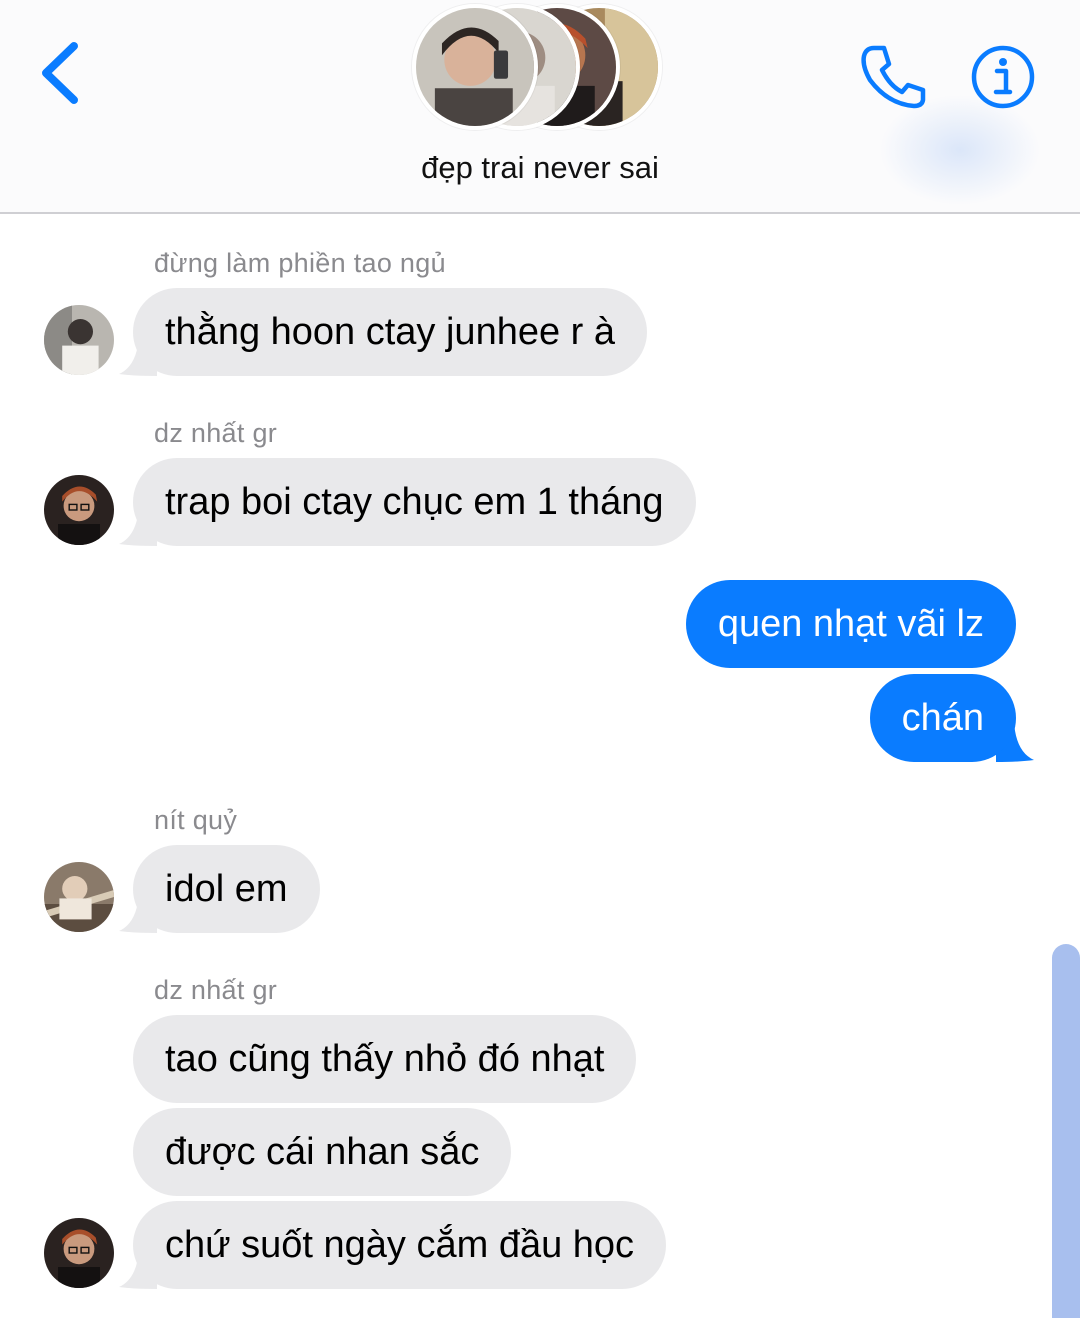 Image resolution: width=1080 pixels, height=1318 pixels. I want to click on message-bubble: tao cũng thấy nhỏ đó nhạt, so click(385, 1059).